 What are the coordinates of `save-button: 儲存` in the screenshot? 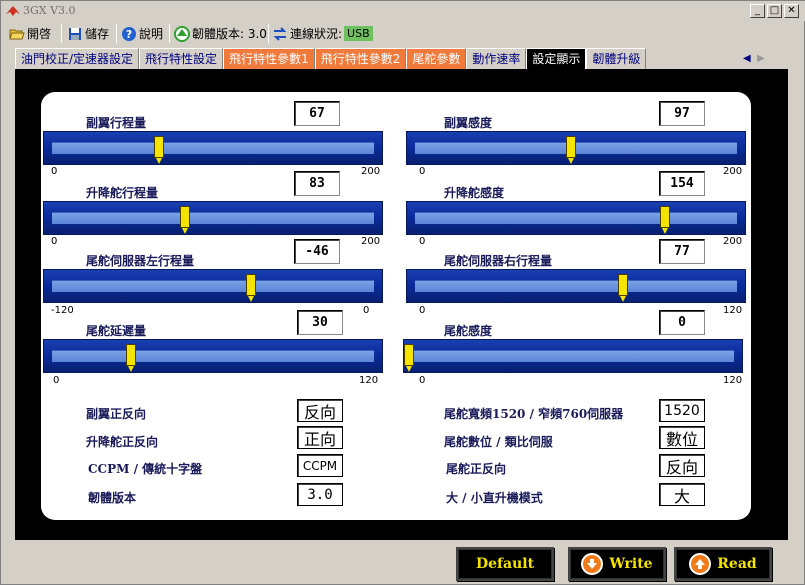 It's located at (88, 33).